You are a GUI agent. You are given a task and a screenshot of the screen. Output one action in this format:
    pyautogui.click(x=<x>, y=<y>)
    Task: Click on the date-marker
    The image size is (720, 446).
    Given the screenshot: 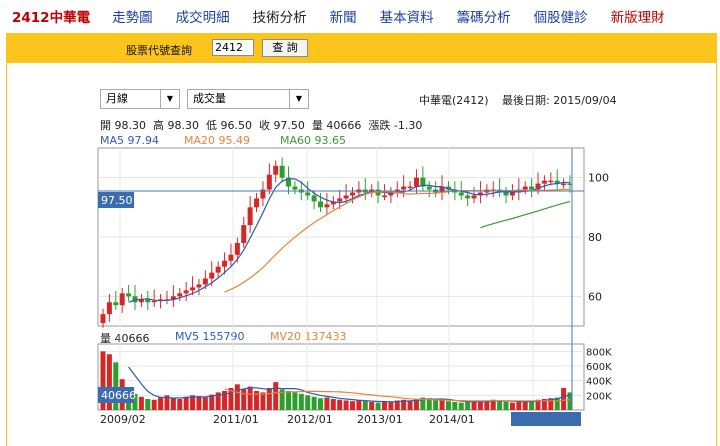 What is the action you would take?
    pyautogui.click(x=546, y=419)
    